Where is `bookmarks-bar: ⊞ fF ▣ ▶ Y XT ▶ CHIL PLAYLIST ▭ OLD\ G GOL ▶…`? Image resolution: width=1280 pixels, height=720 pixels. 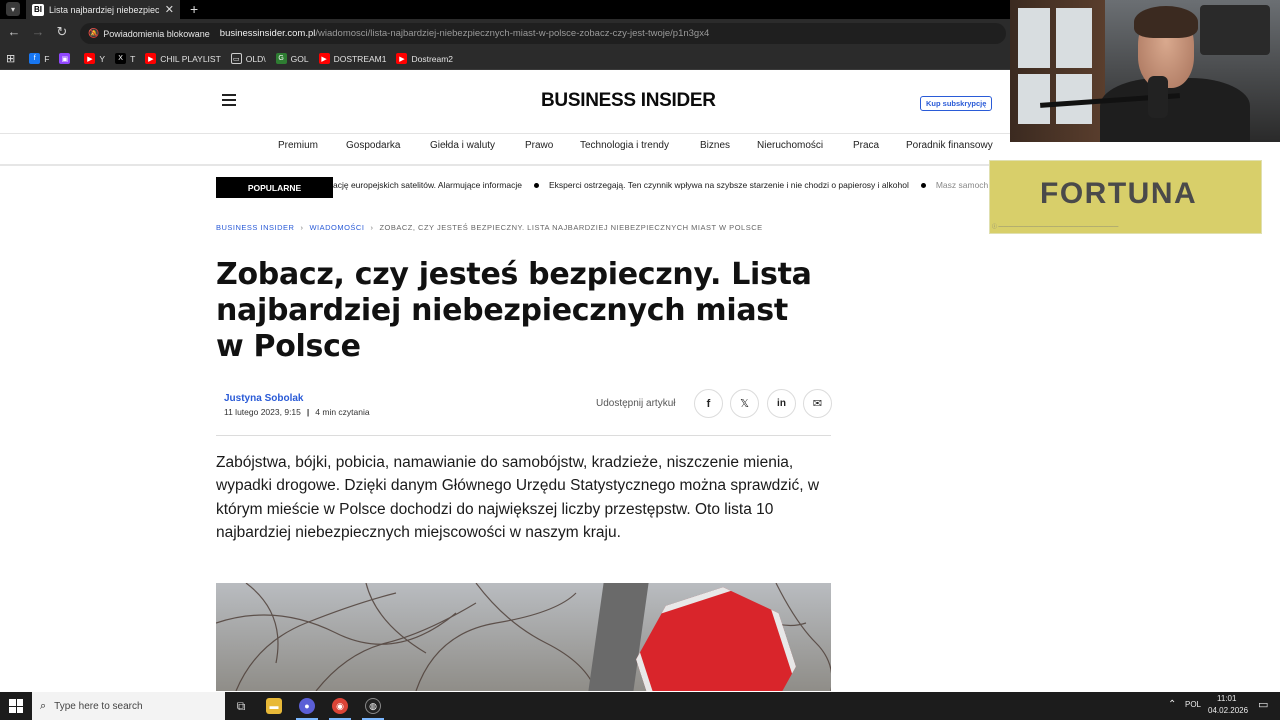
bookmarks-bar: ⊞ fF ▣ ▶ Y XT ▶ CHIL PLAYLIST ▭ OLD\ G GOL ▶… is located at coordinates (505, 59).